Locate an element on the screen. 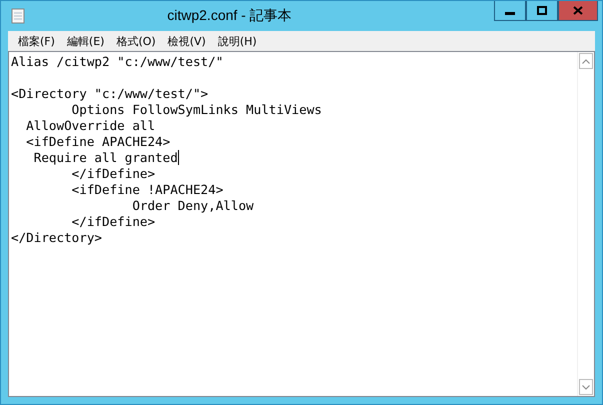 The height and width of the screenshot is (405, 603). maximize-button is located at coordinates (542, 11).